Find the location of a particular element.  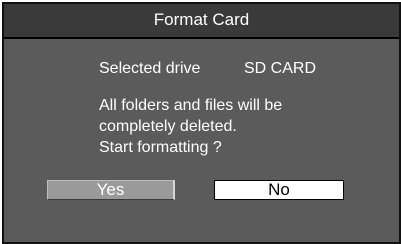

dialog-title-bar: Format Card is located at coordinates (201, 21).